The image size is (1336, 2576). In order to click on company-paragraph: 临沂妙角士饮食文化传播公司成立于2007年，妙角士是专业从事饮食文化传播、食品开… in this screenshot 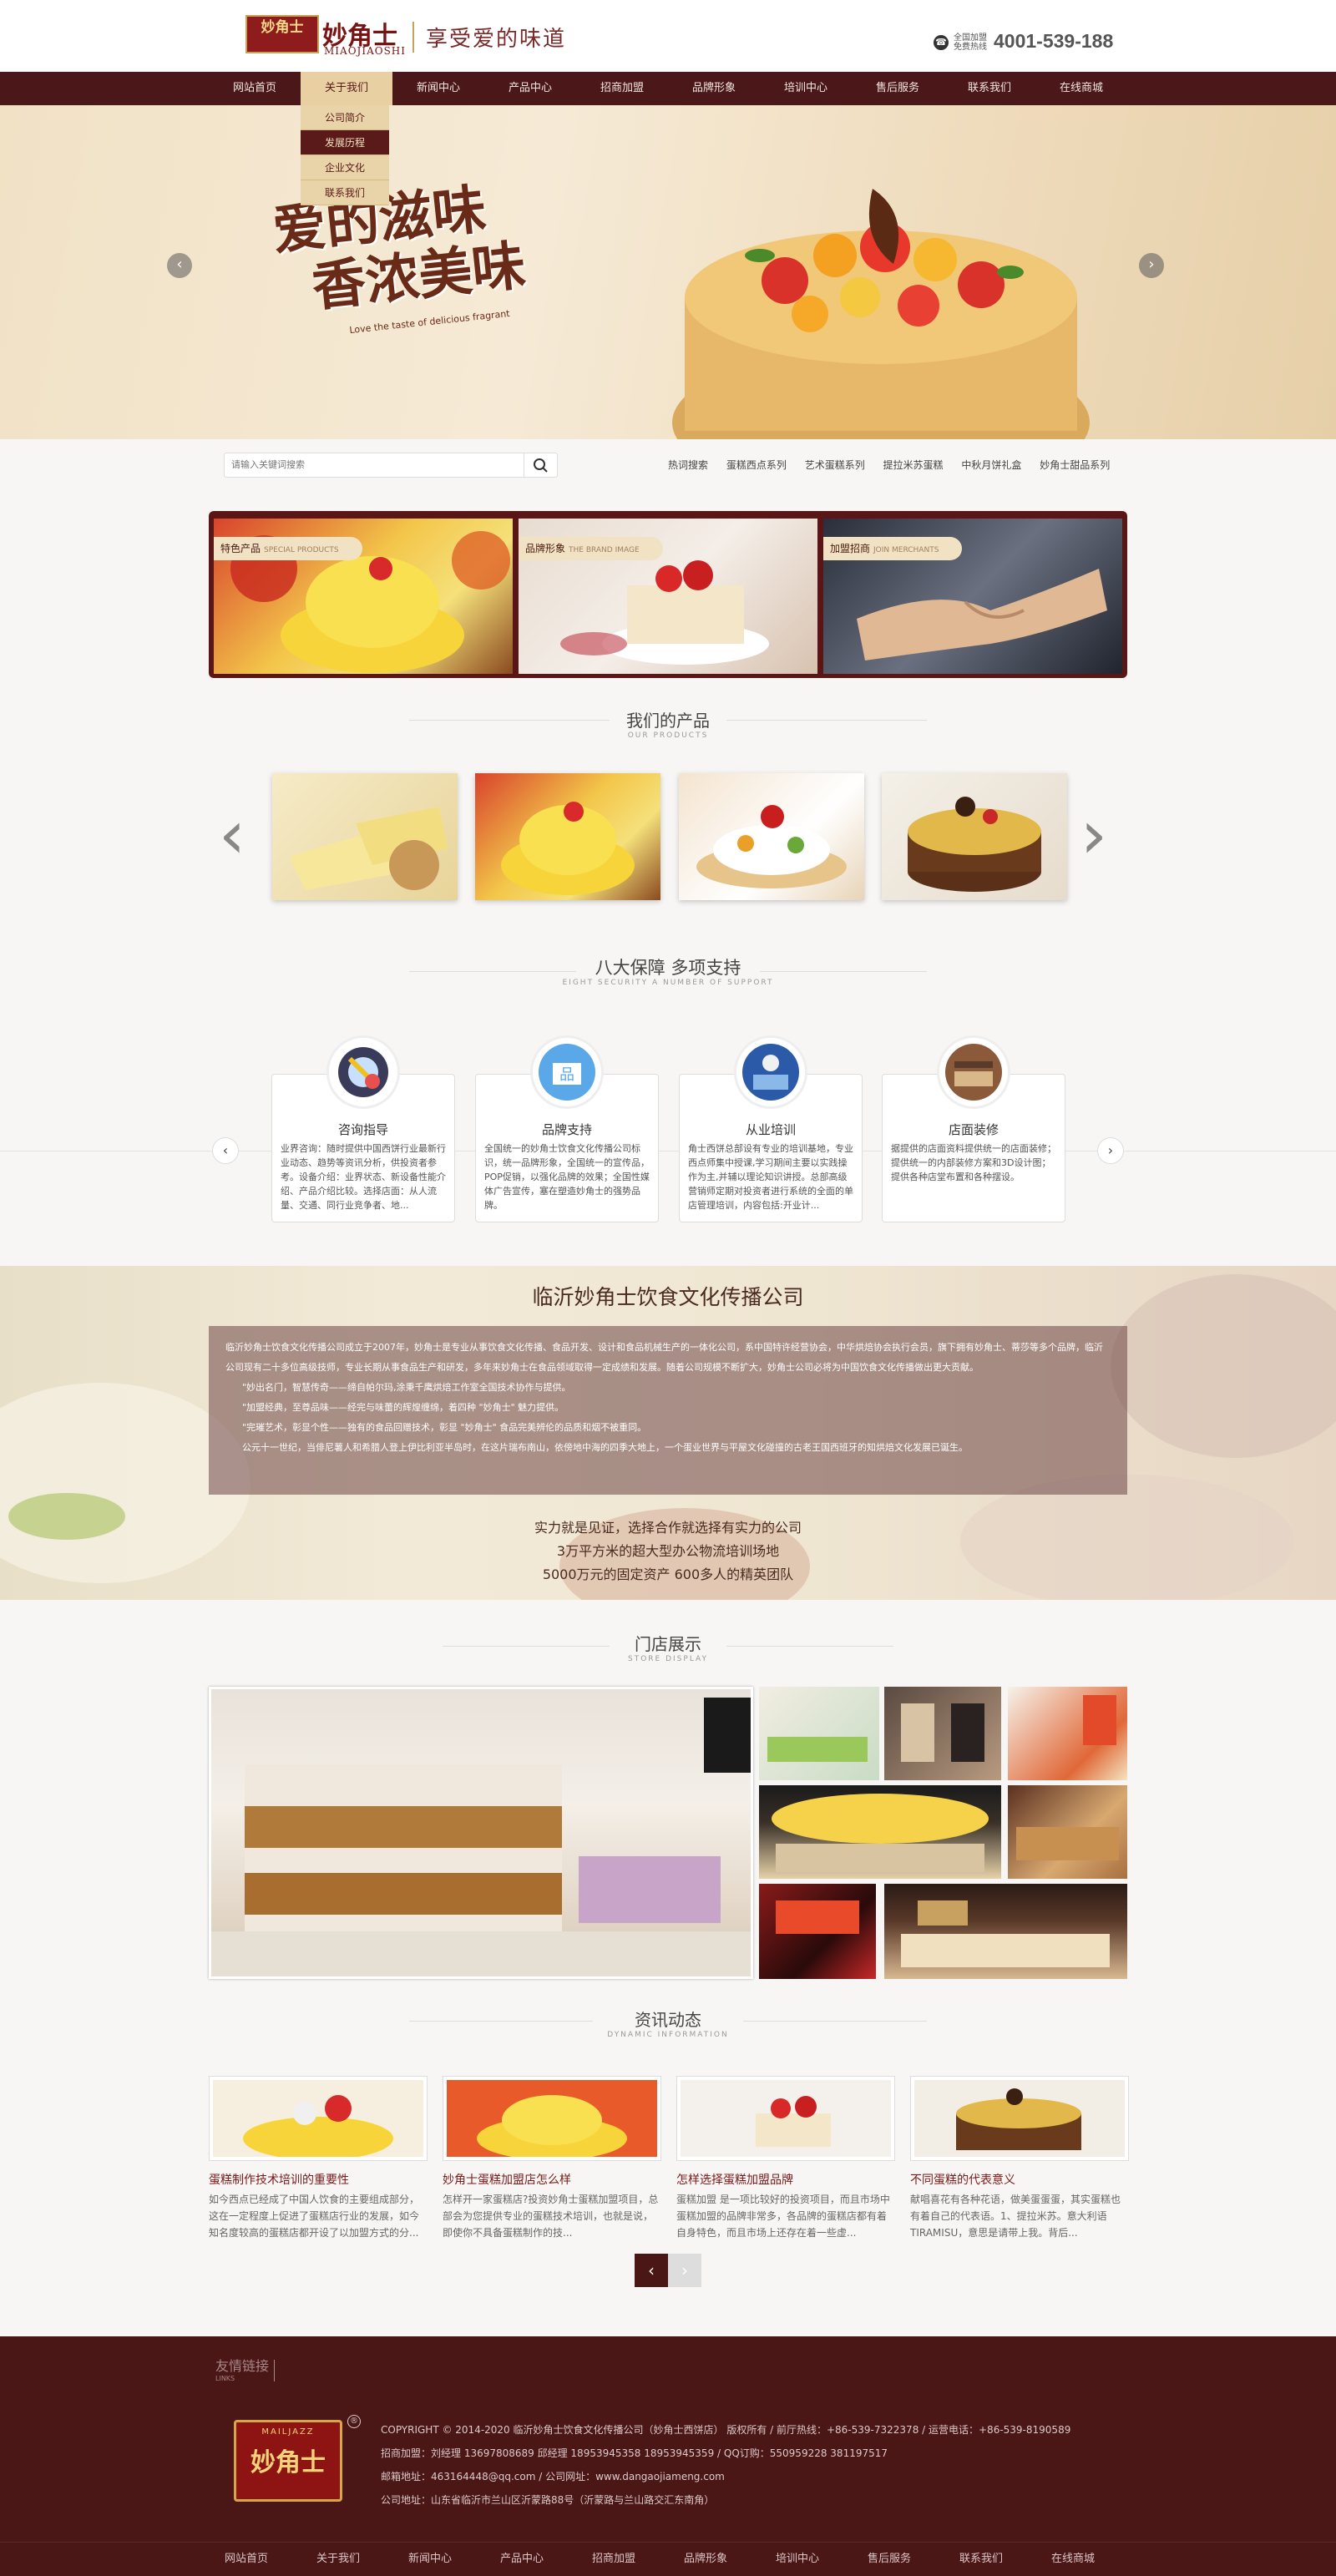, I will do `click(664, 1358)`.